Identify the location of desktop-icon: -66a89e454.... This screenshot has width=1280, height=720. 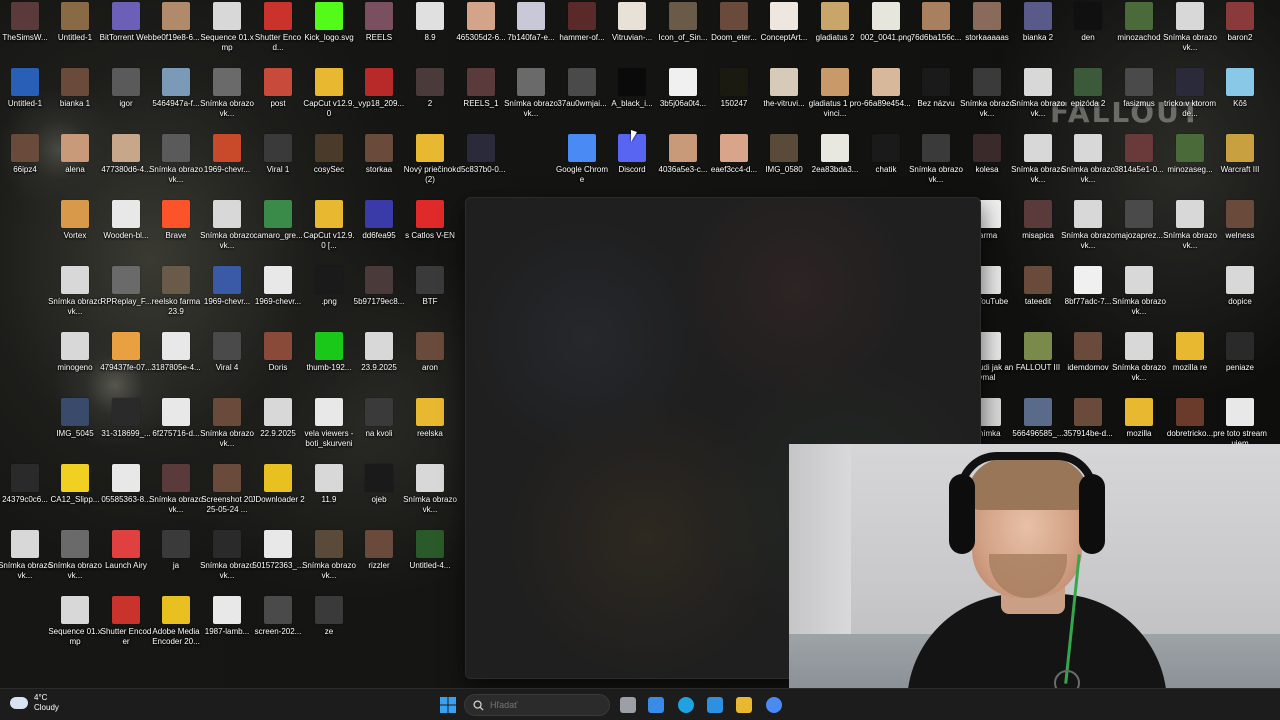
(886, 100).